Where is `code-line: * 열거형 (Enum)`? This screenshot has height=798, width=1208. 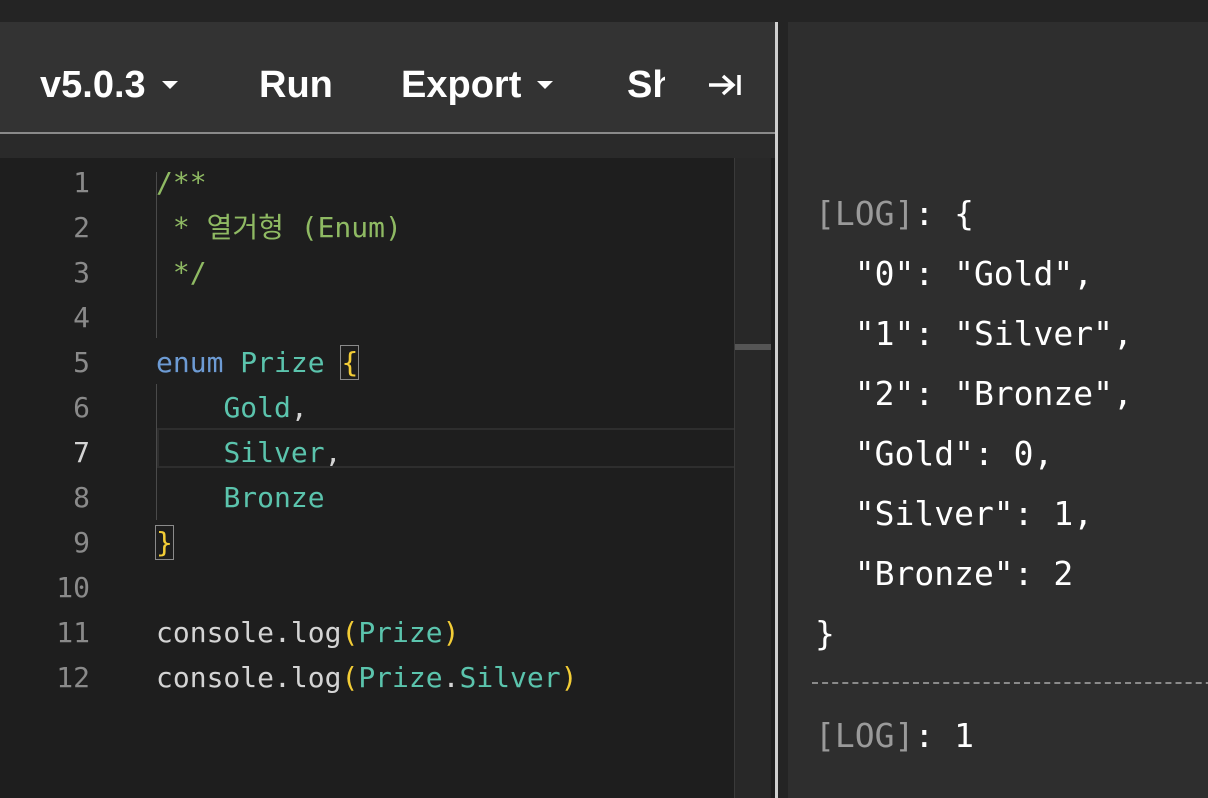
code-line: * 열거형 (Enum) is located at coordinates (279, 227).